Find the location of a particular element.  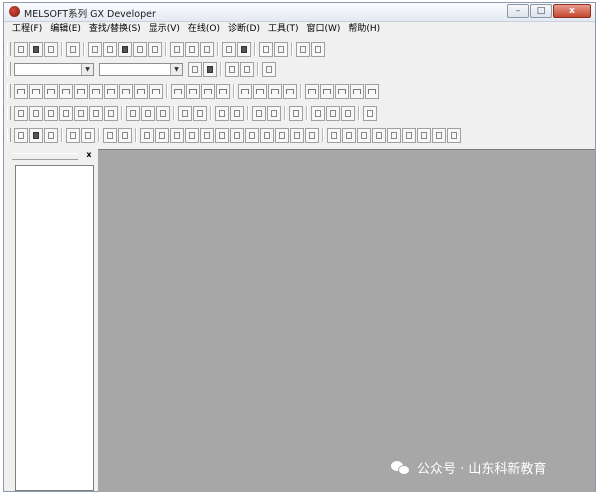

save-project-icon is located at coordinates (51, 49).